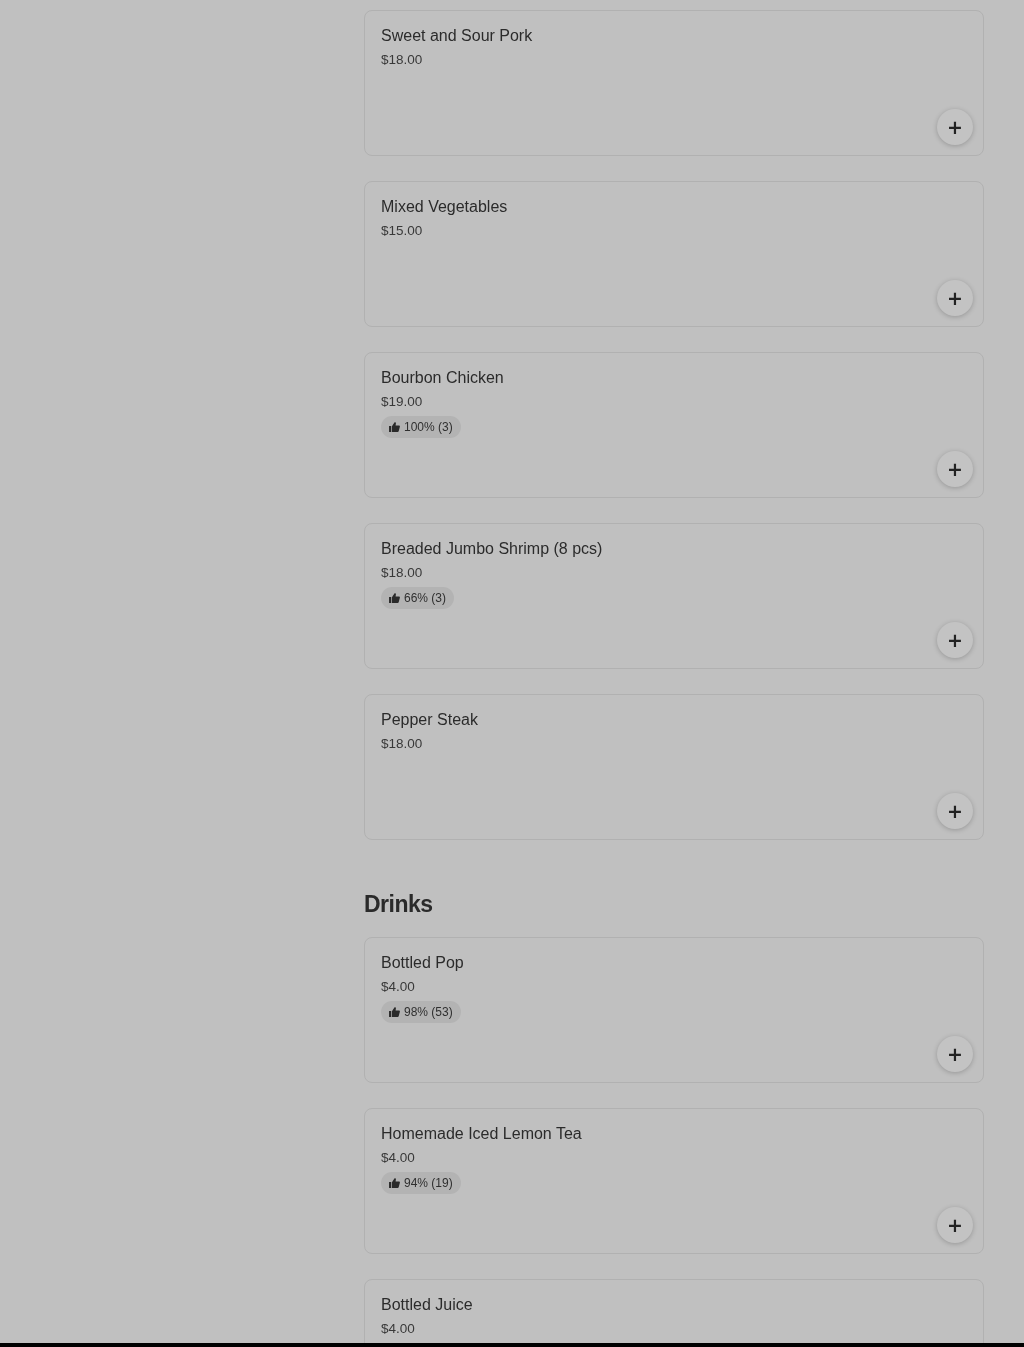 The height and width of the screenshot is (1347, 1024). What do you see at coordinates (402, 231) in the screenshot?
I see `item-price: $15.00` at bounding box center [402, 231].